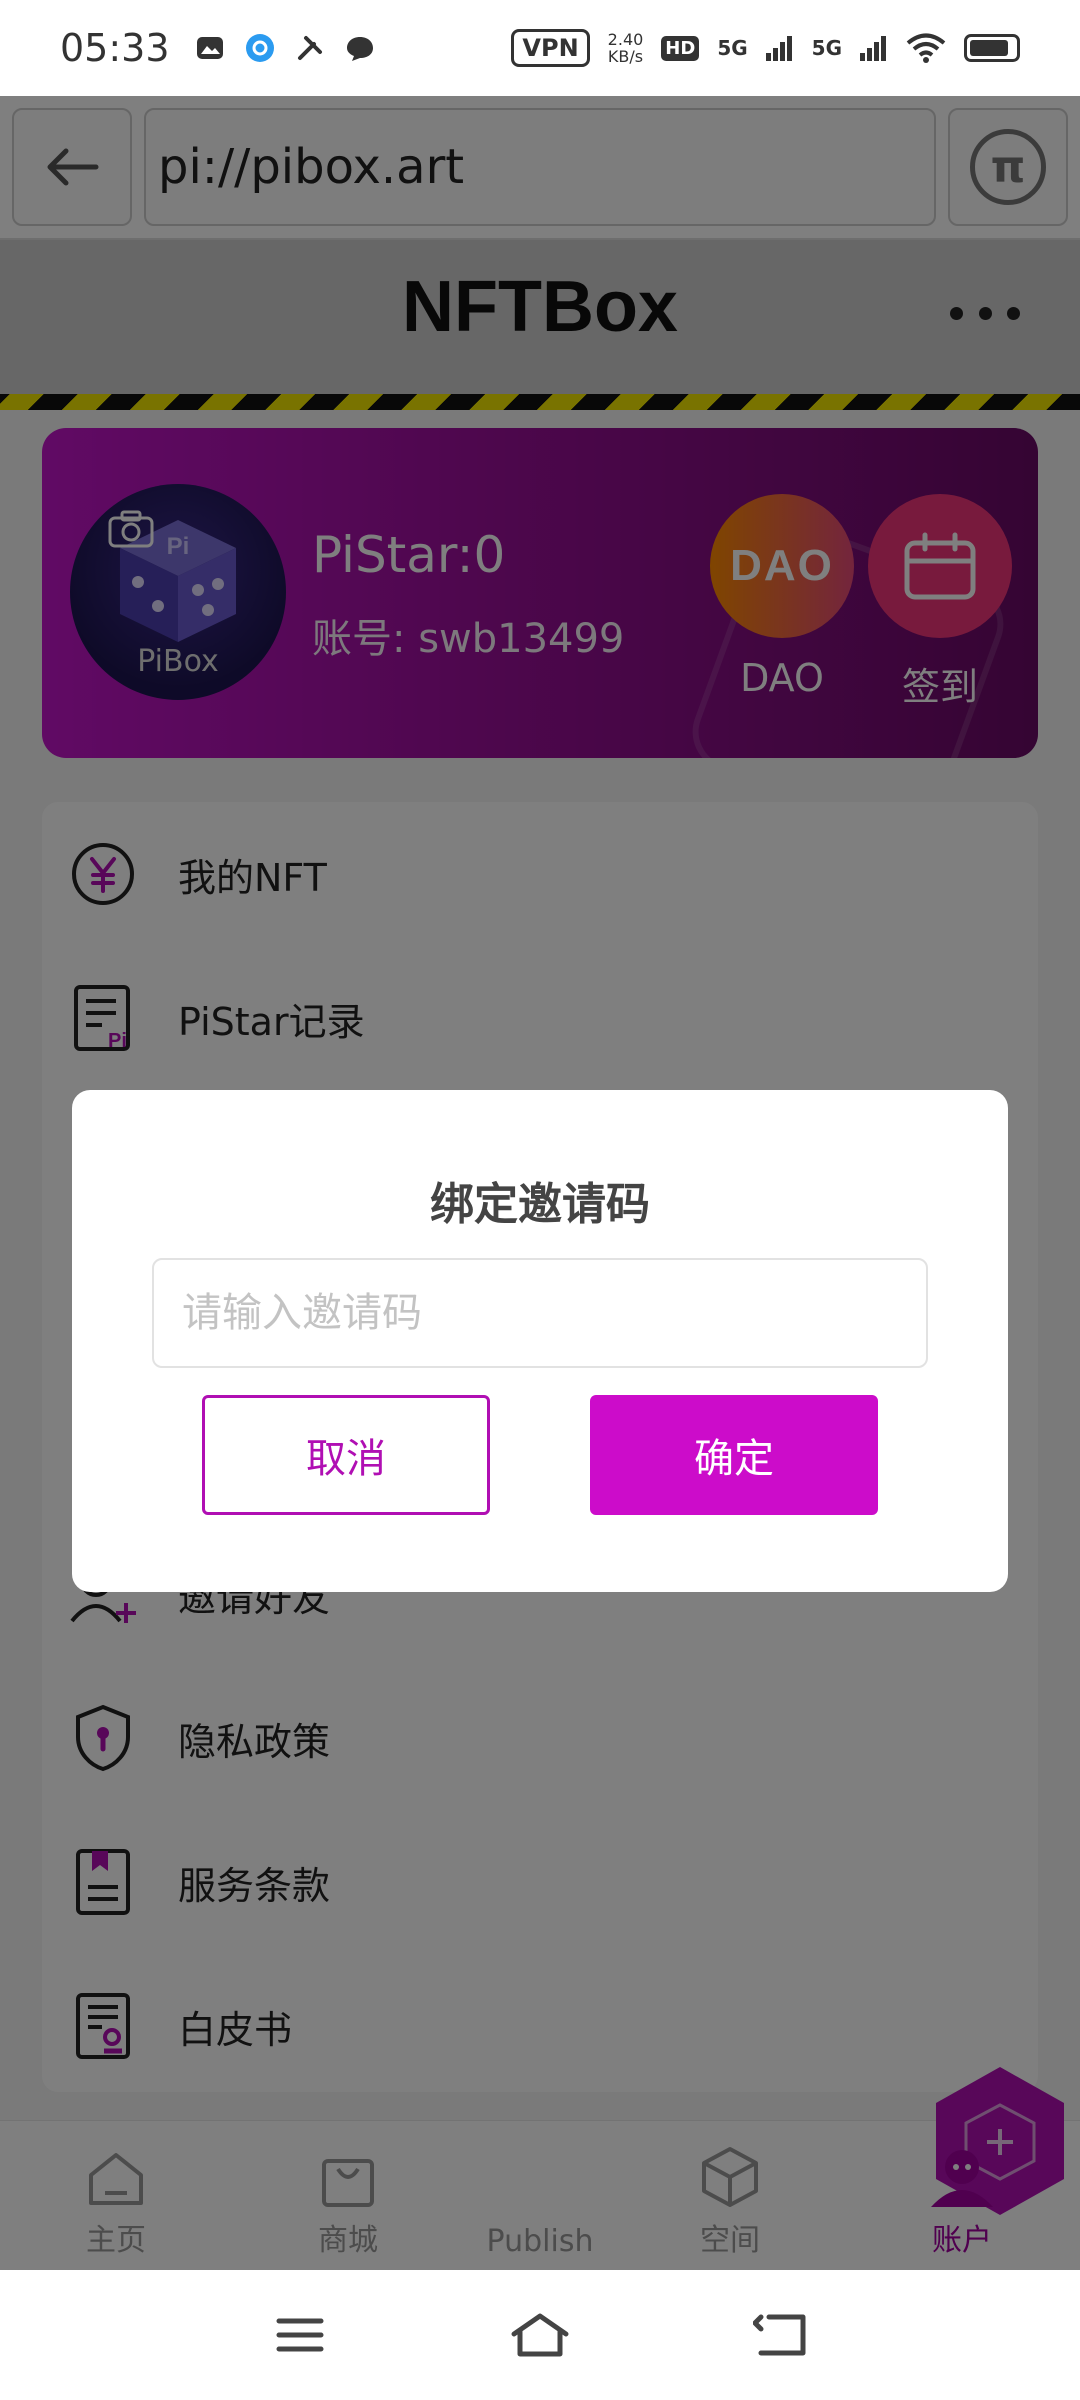 The image size is (1080, 2400). I want to click on system-nav-bar, so click(540, 2335).